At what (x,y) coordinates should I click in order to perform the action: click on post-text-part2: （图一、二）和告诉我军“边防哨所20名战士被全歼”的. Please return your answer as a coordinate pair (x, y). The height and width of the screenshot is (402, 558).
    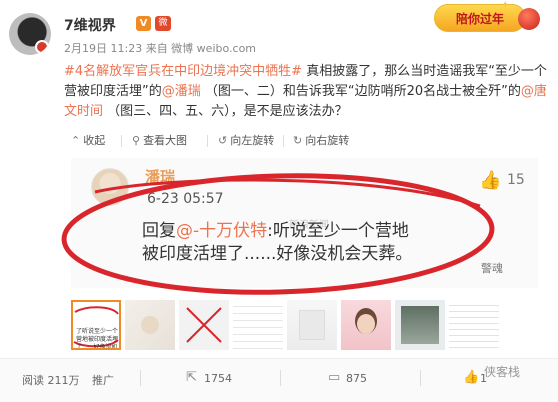
    Looking at the image, I should click on (360, 91).